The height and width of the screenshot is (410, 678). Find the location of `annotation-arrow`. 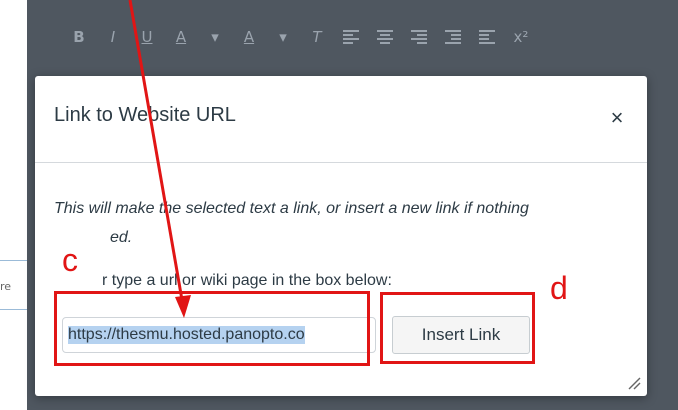

annotation-arrow is located at coordinates (159, 159).